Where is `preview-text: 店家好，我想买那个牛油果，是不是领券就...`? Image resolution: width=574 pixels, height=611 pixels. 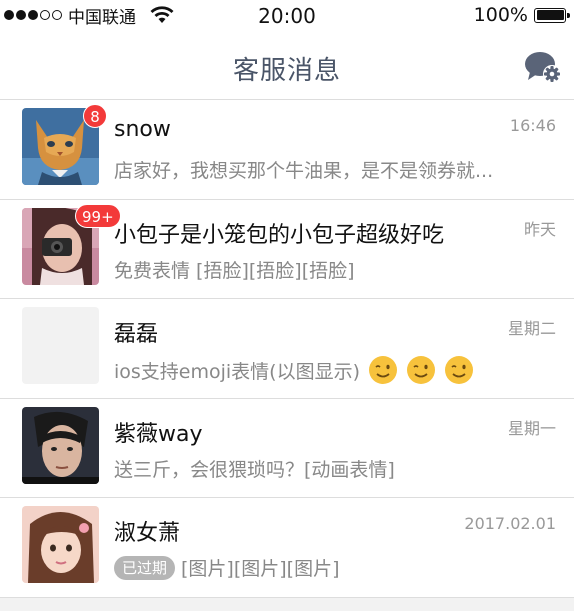 preview-text: 店家好，我想买那个牛油果，是不是领券就... is located at coordinates (304, 171).